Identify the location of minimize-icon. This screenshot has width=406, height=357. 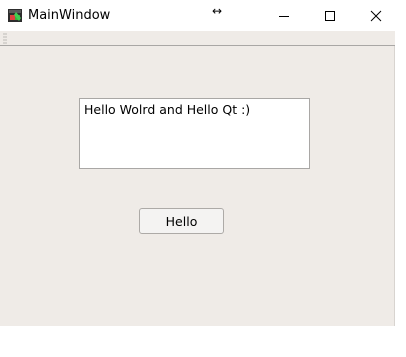
(284, 16).